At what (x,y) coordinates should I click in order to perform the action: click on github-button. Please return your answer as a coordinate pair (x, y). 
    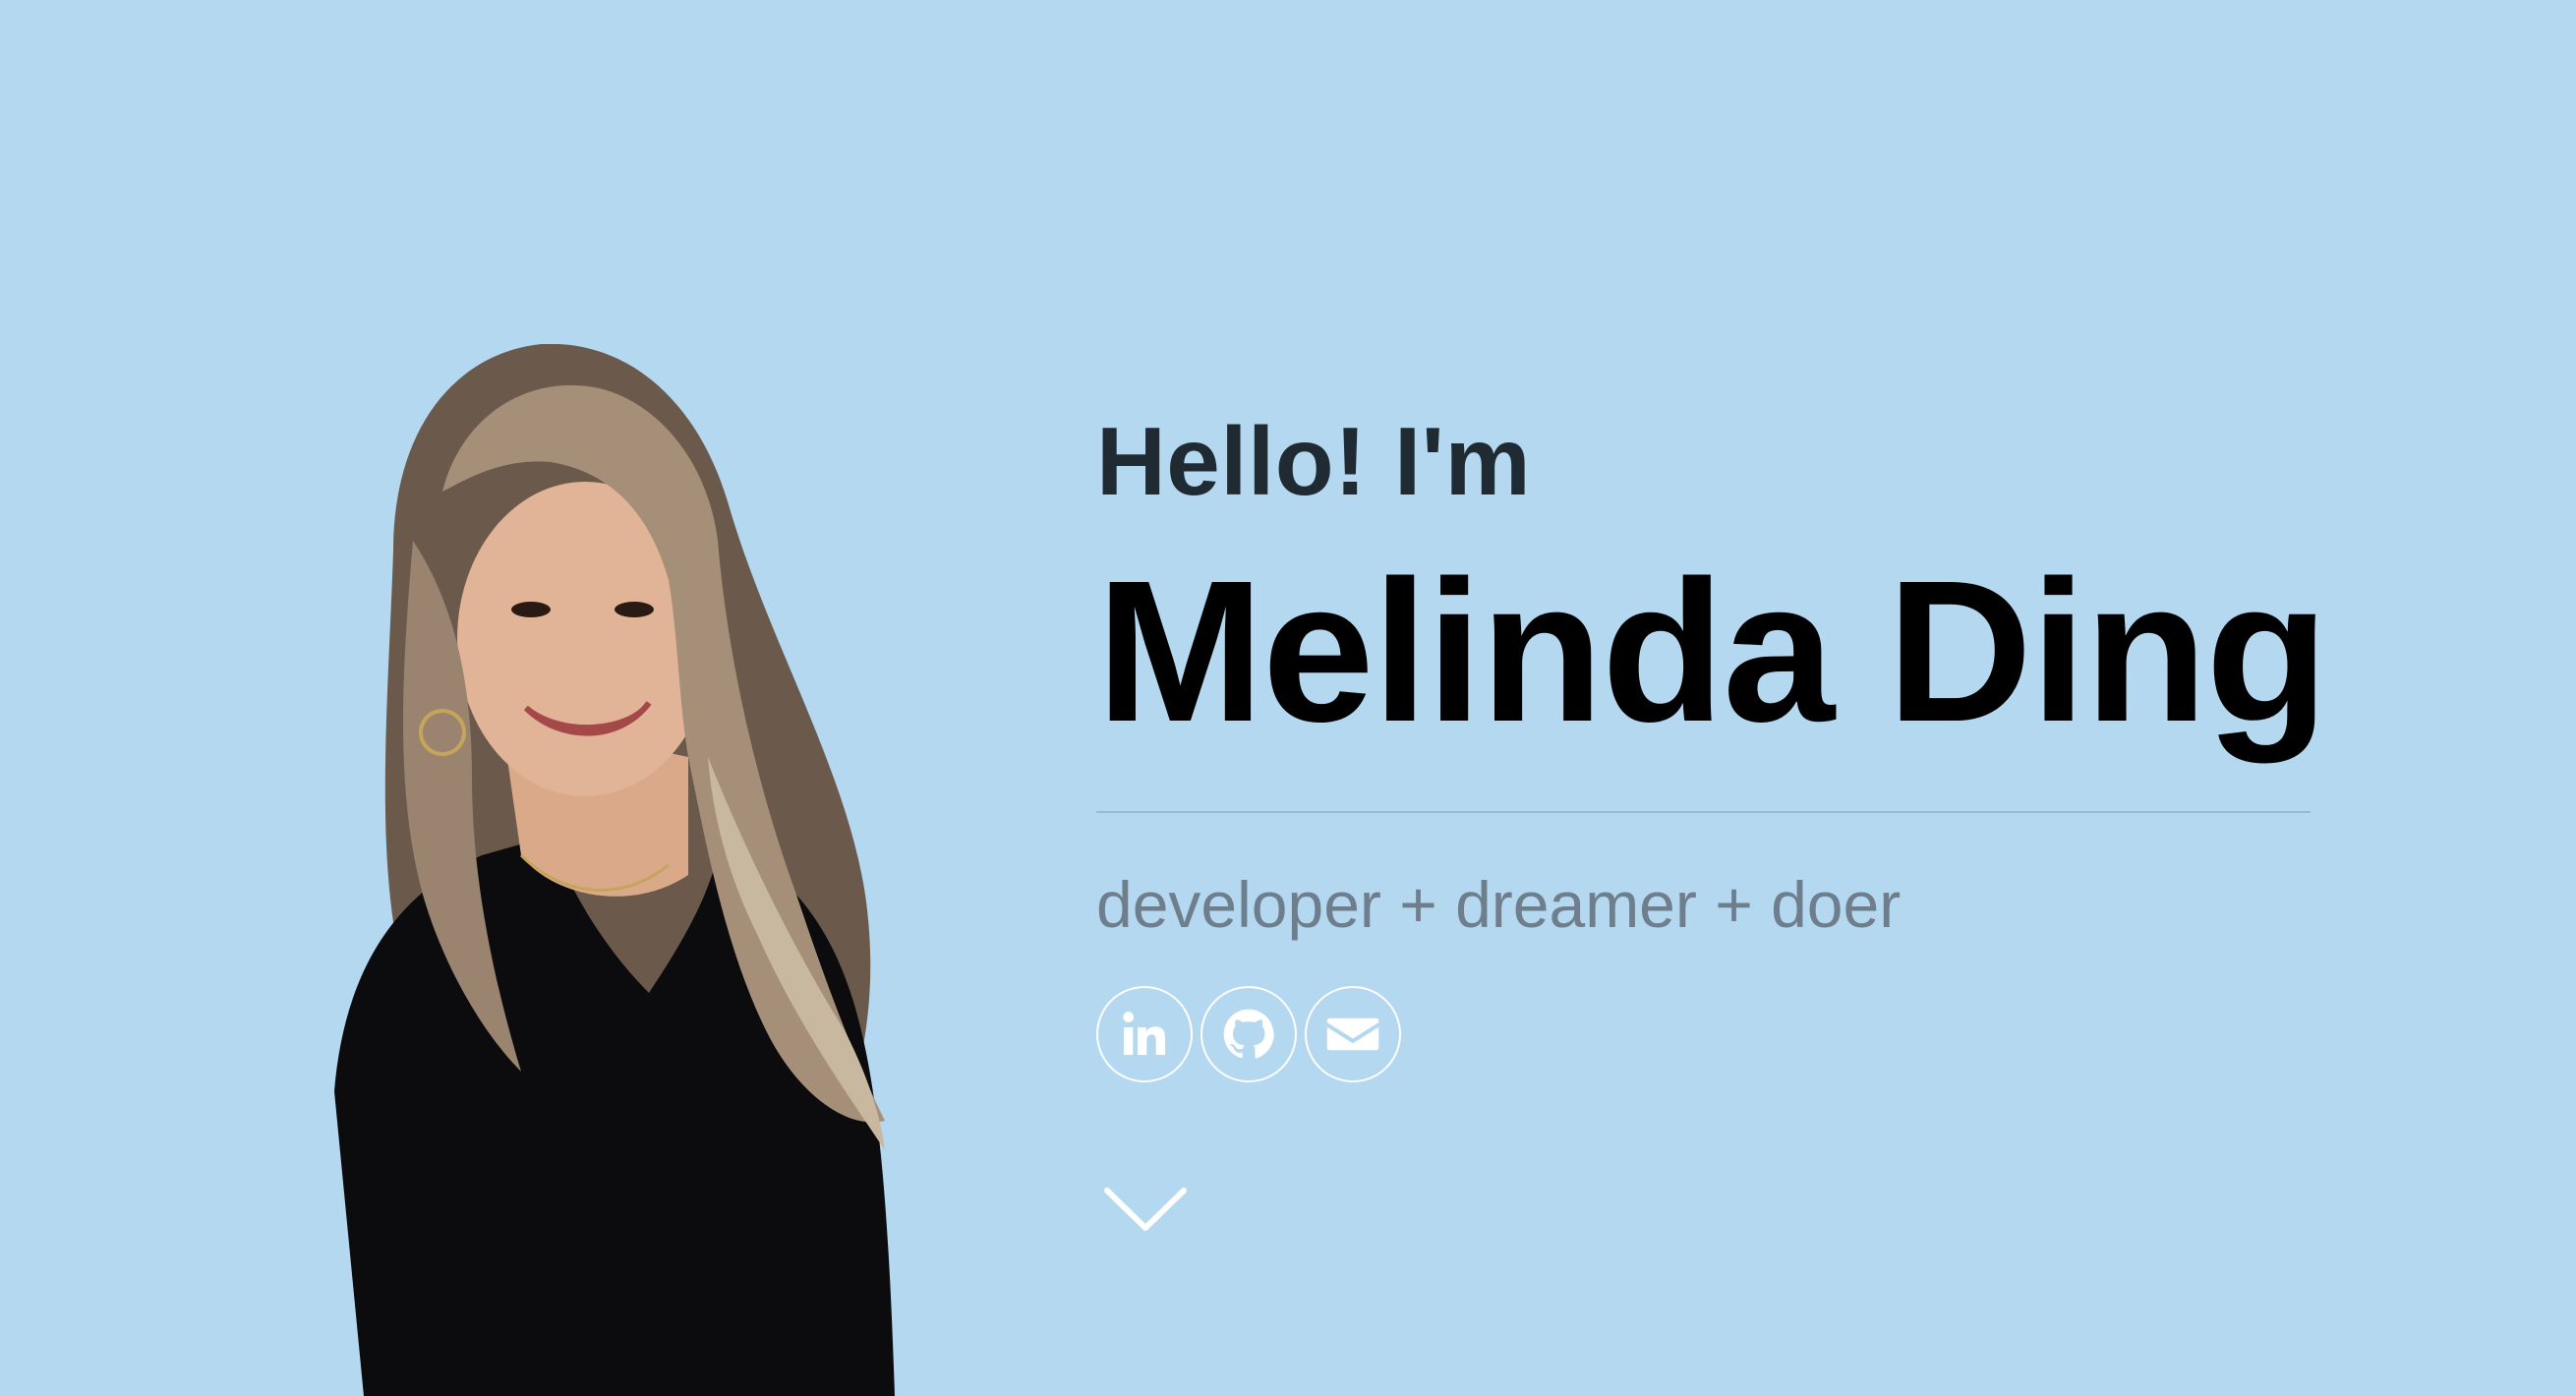
    Looking at the image, I should click on (1248, 1034).